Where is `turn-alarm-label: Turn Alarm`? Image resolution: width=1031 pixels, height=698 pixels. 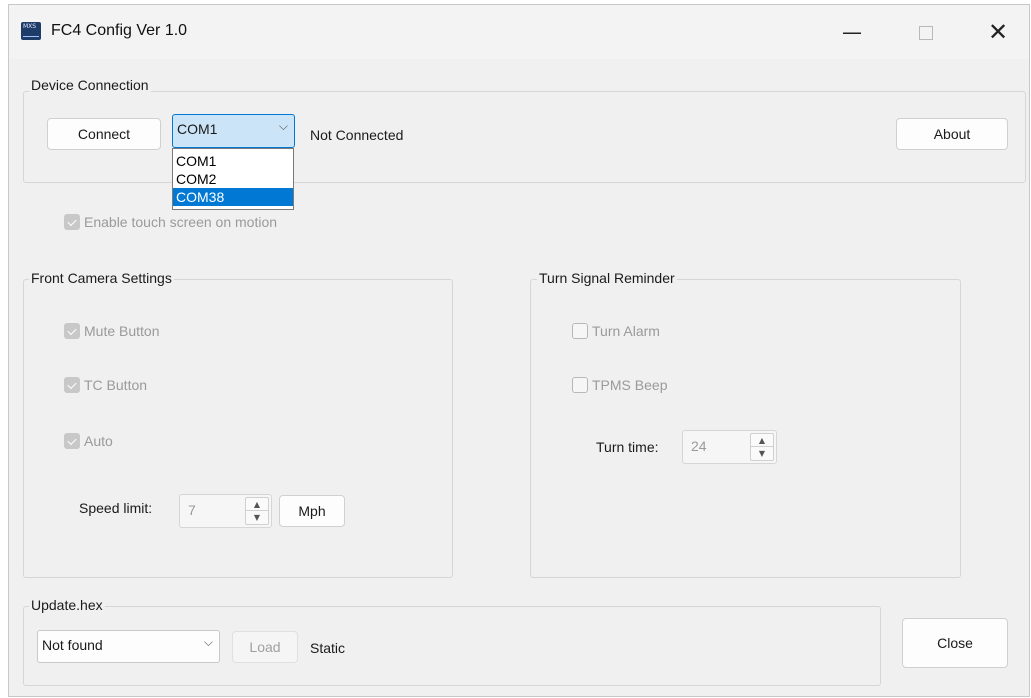 turn-alarm-label: Turn Alarm is located at coordinates (626, 331).